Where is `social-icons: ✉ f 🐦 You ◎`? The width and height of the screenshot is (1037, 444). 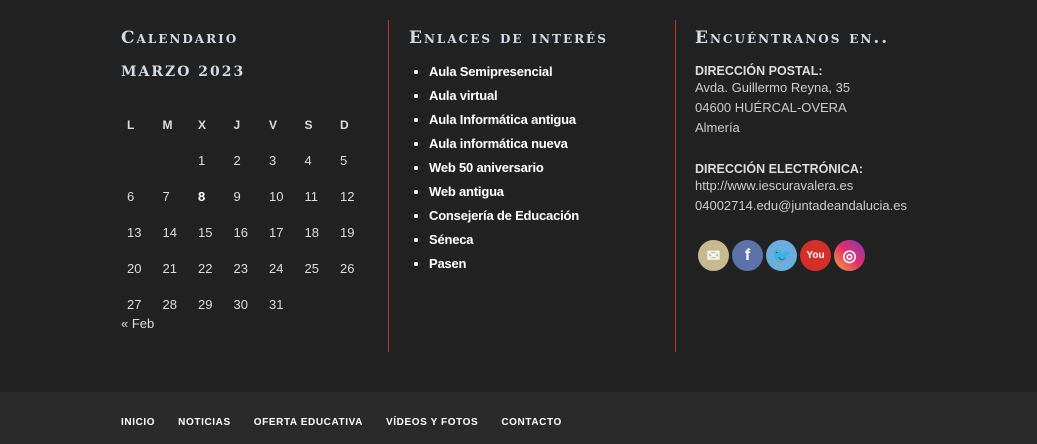
social-icons: ✉ f 🐦 You ◎ is located at coordinates (836, 255).